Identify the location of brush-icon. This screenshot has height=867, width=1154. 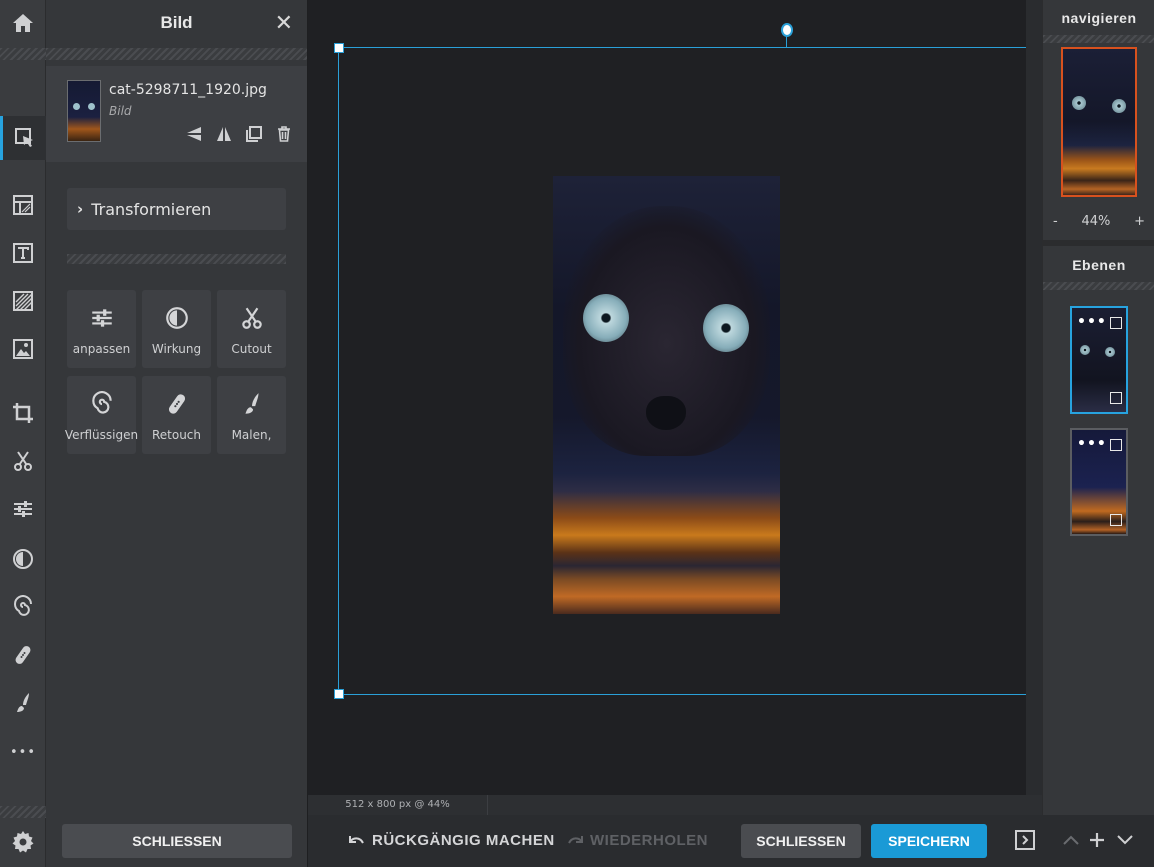
(252, 404).